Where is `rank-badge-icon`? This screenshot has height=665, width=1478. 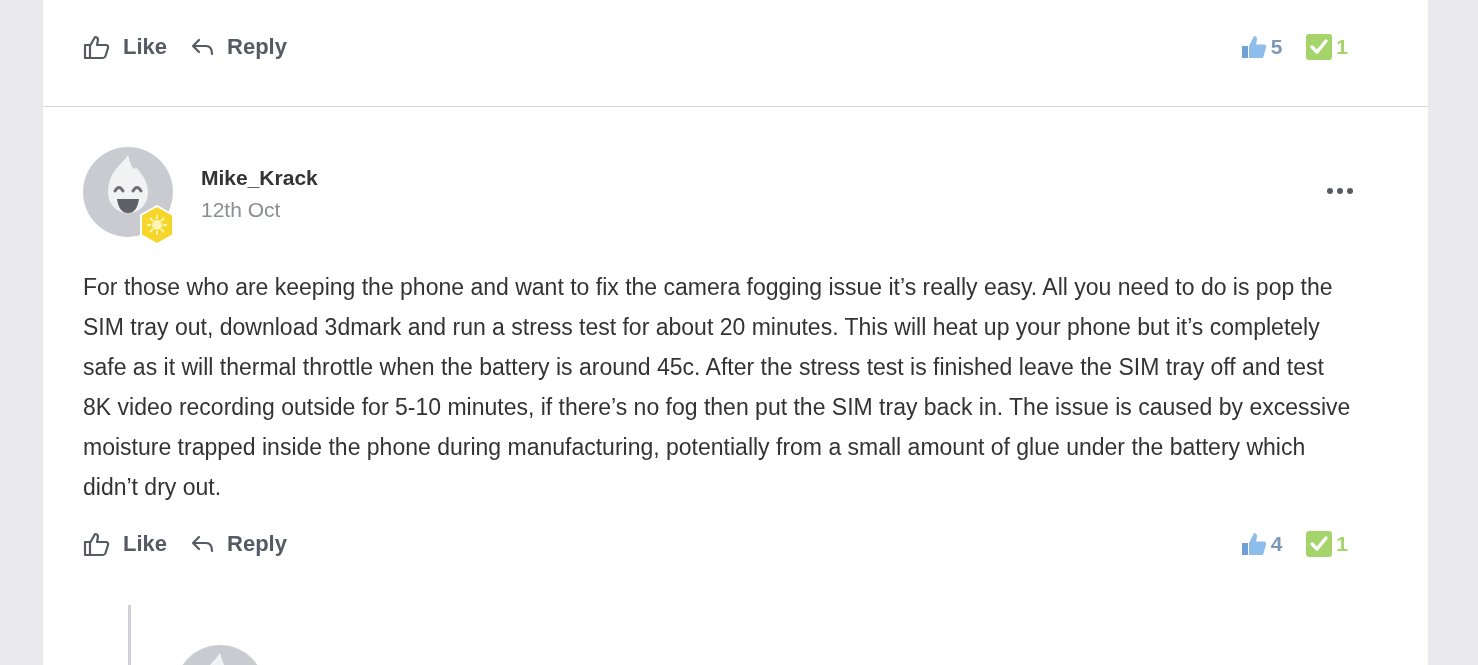
rank-badge-icon is located at coordinates (157, 225).